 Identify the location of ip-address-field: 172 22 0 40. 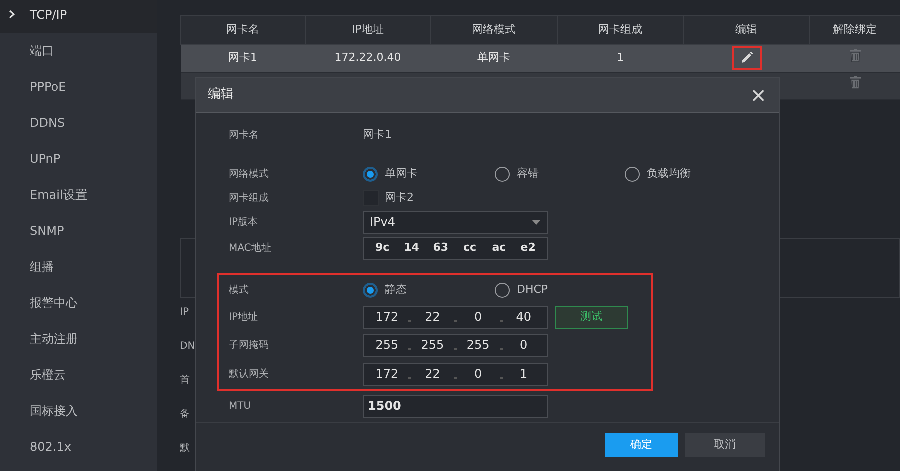
(455, 317).